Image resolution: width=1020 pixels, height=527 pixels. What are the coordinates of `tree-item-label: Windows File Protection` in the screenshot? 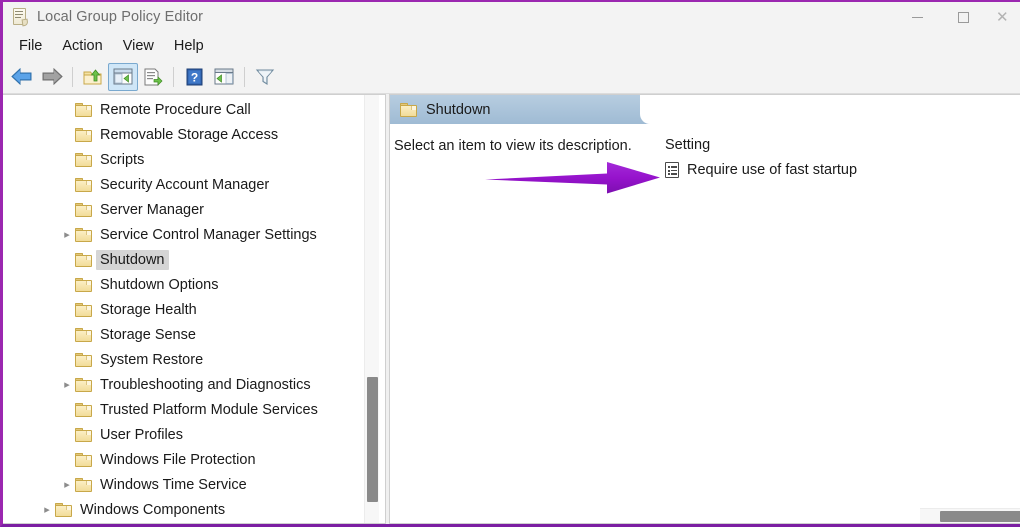 It's located at (178, 459).